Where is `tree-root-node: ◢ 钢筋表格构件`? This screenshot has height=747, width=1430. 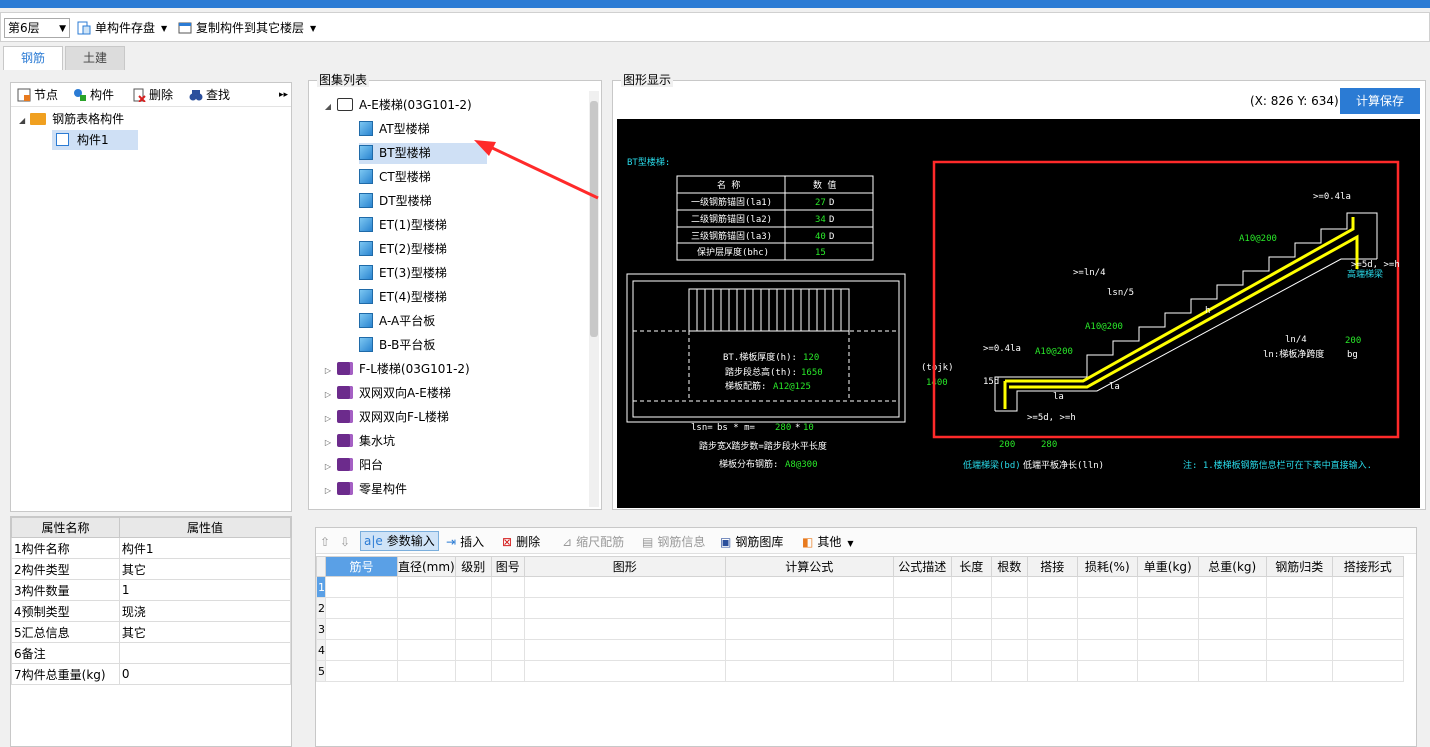 tree-root-node: ◢ 钢筋表格构件 is located at coordinates (71, 119).